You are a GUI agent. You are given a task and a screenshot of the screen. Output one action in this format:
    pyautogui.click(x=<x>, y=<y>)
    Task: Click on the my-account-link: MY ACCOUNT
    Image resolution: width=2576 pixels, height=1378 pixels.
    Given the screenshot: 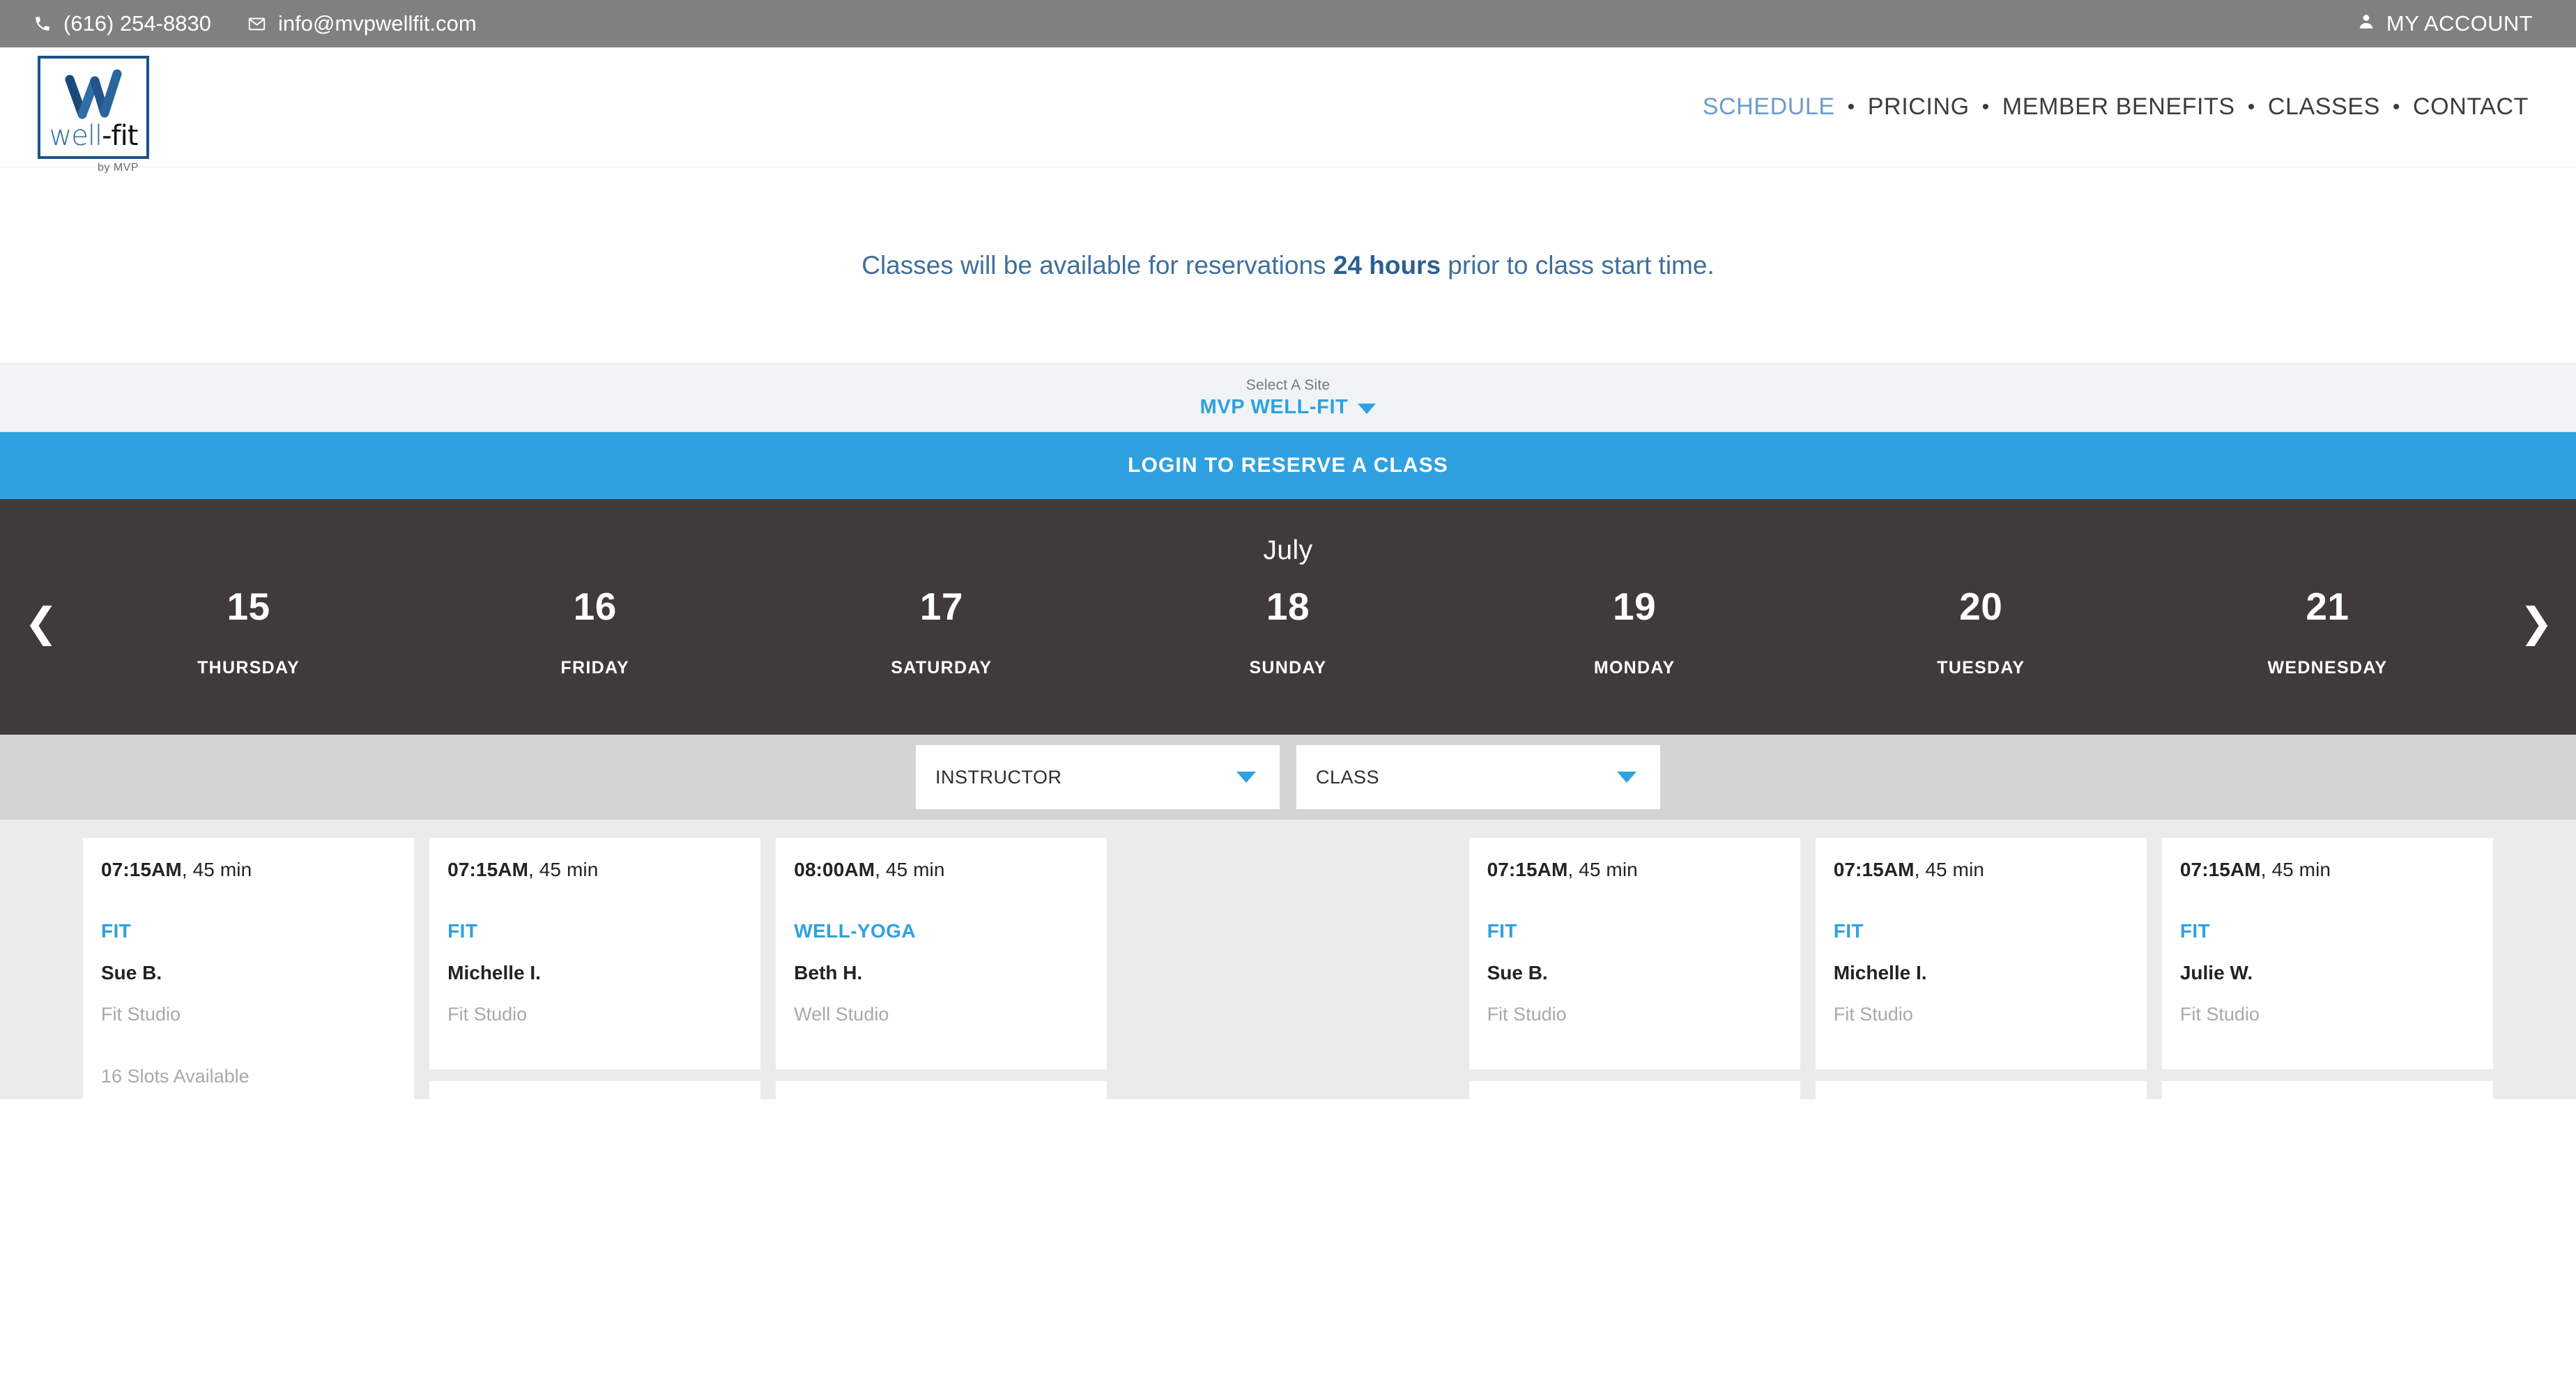 What is the action you would take?
    pyautogui.click(x=2445, y=23)
    